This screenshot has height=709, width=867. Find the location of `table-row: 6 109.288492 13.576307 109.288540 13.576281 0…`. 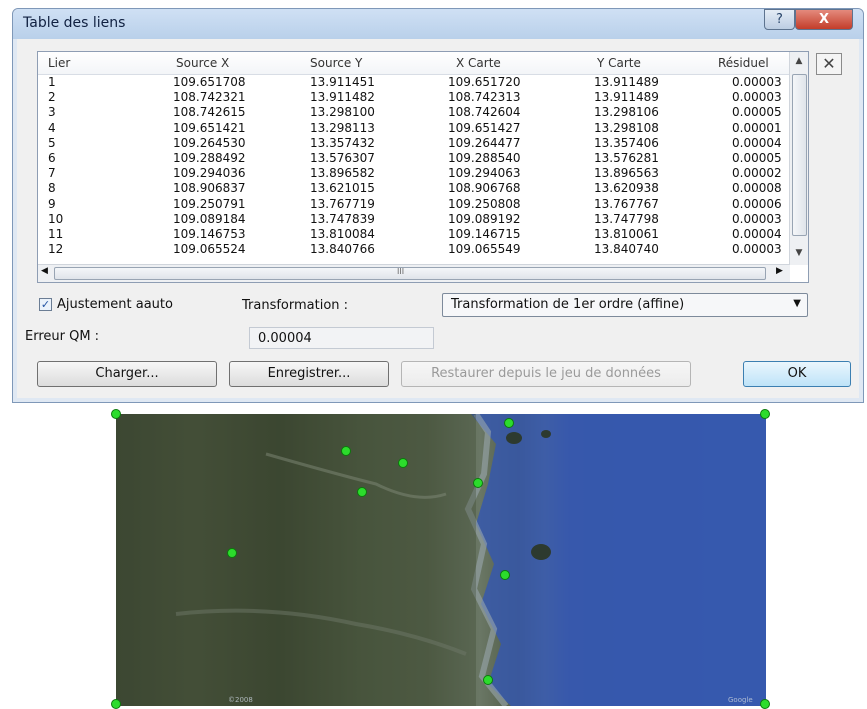

table-row: 6 109.288492 13.576307 109.288540 13.576281 0… is located at coordinates (414, 158).